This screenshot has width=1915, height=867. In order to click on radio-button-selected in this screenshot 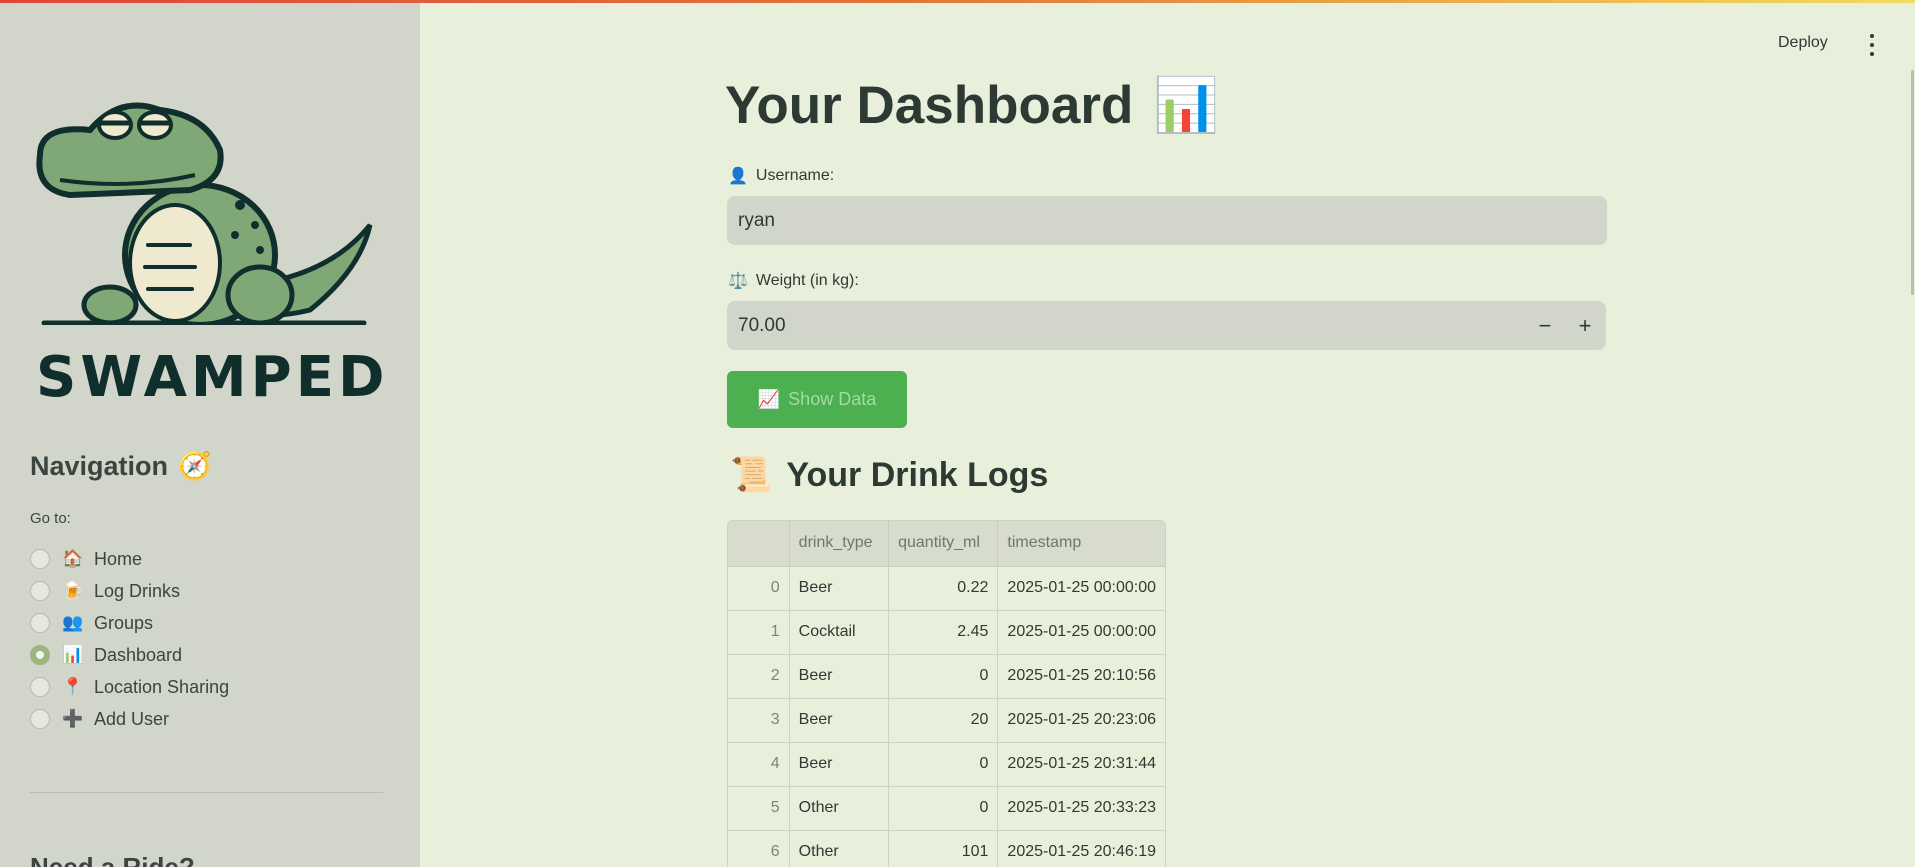, I will do `click(40, 655)`.